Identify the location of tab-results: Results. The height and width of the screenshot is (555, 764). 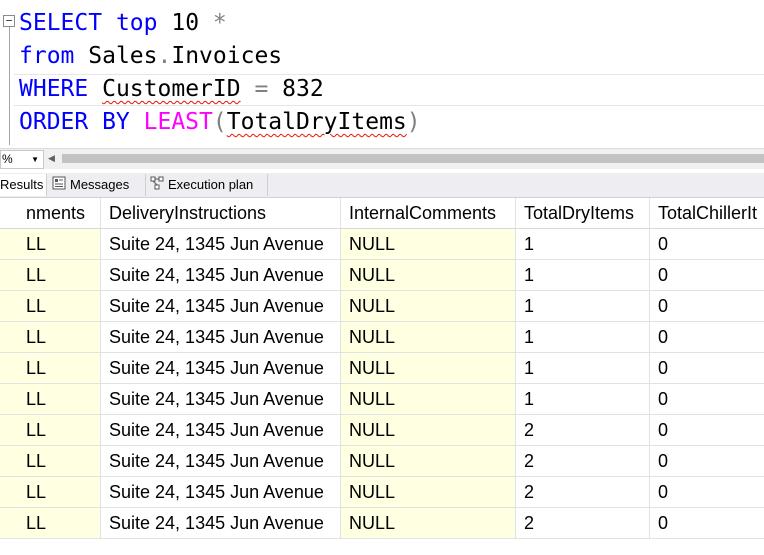
(23, 185).